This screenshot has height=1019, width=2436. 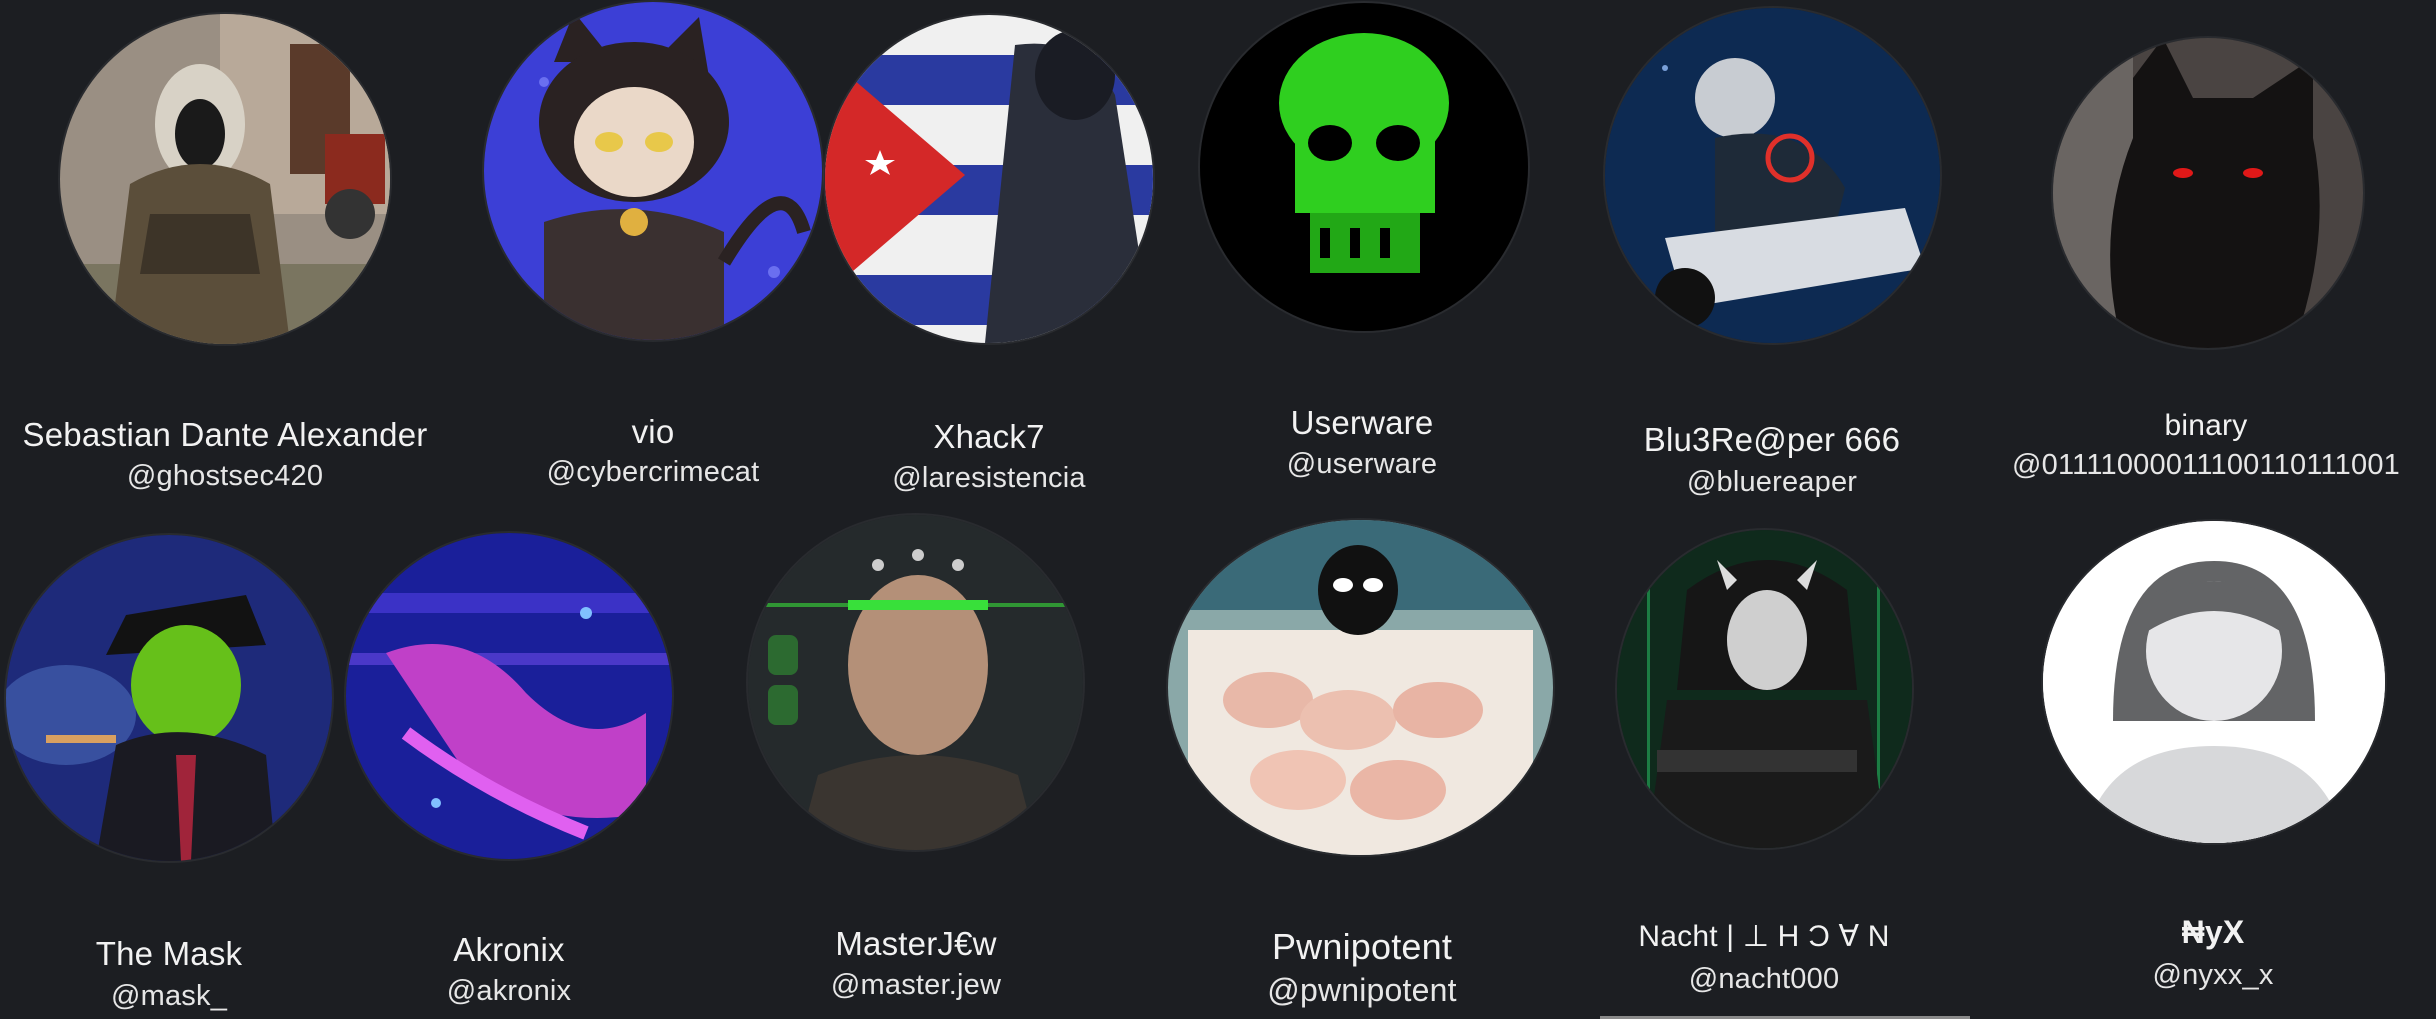 I want to click on green-code-skull-avatar-icon, so click(x=1364, y=167).